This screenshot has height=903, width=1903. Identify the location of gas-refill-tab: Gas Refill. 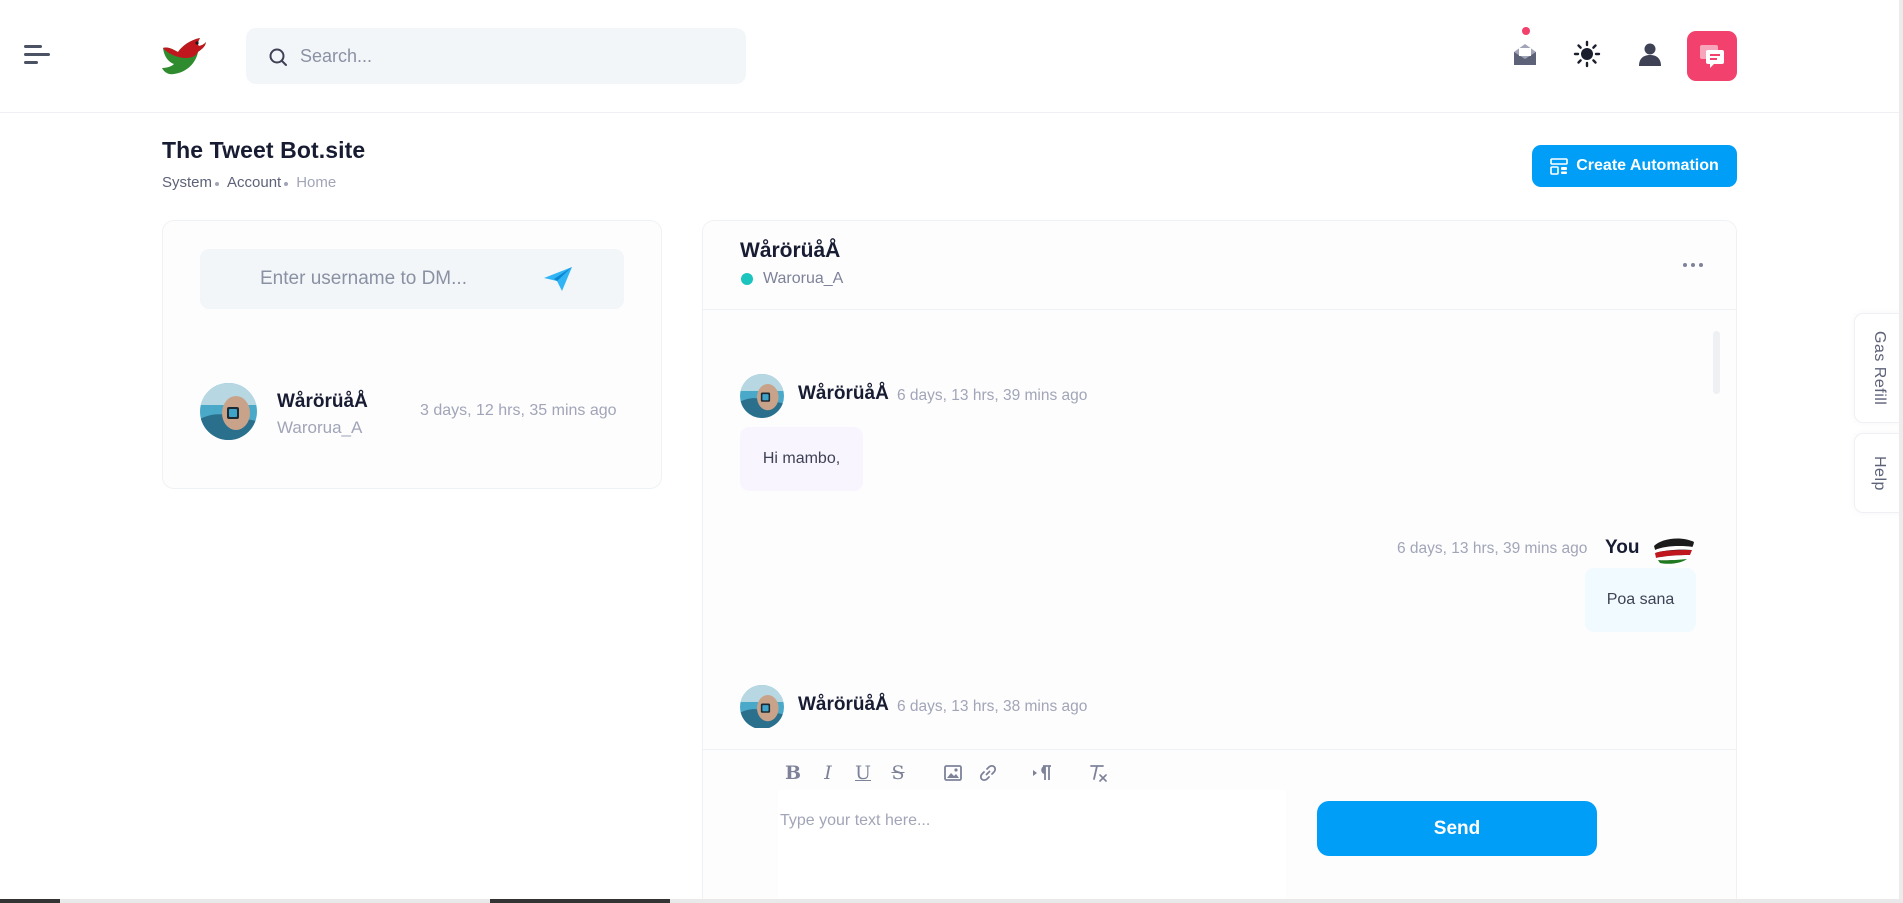
(1878, 368).